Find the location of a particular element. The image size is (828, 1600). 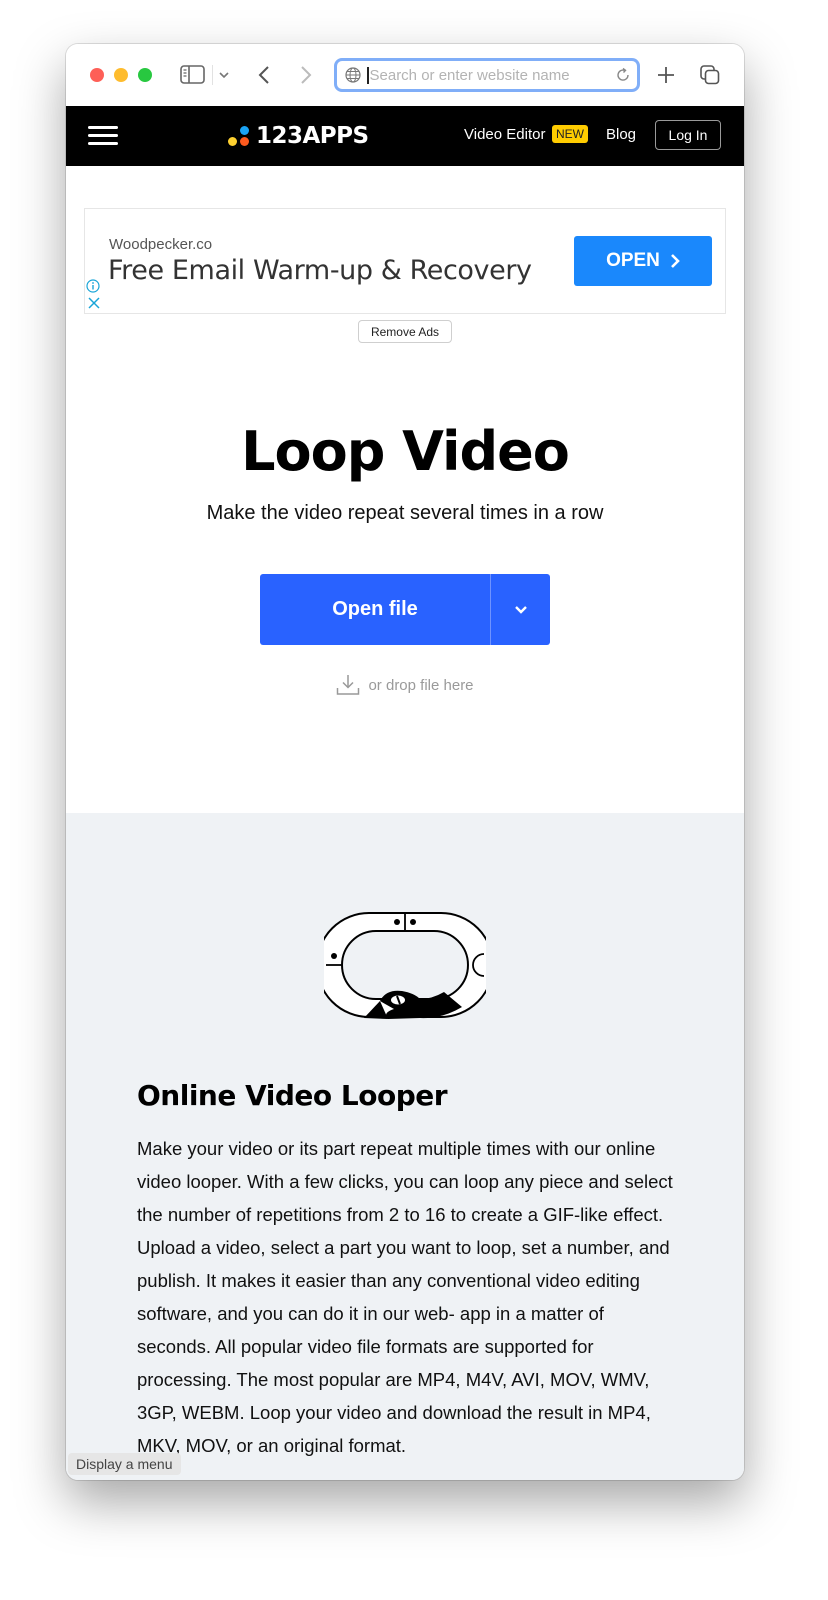

nav-video-editor-link: Video Editor is located at coordinates (504, 134).